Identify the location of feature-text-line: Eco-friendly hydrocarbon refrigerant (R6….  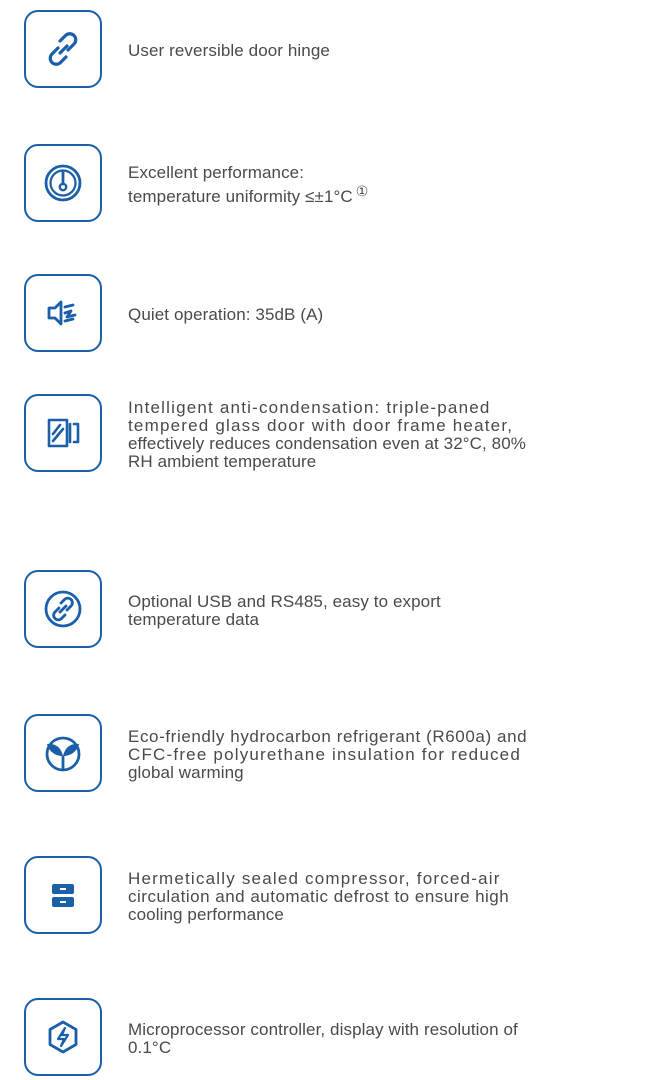
(328, 736).